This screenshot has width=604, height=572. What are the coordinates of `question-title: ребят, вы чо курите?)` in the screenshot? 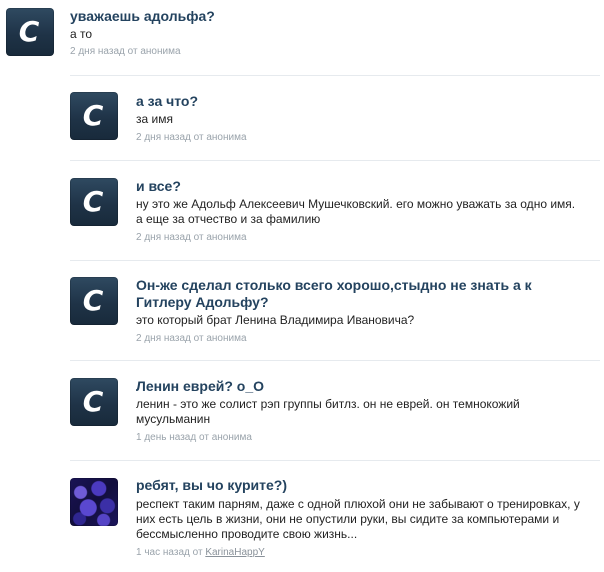 It's located at (363, 485).